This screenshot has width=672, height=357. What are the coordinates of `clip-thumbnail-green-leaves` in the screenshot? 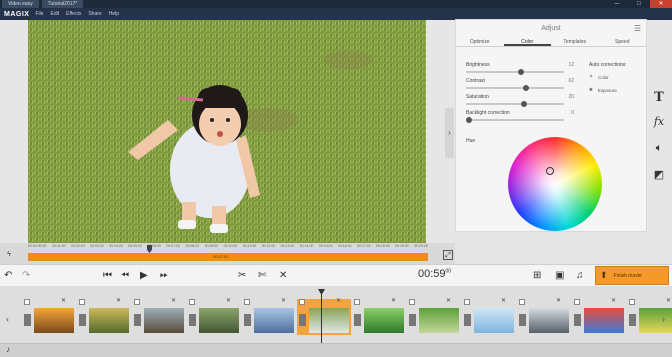 It's located at (439, 320).